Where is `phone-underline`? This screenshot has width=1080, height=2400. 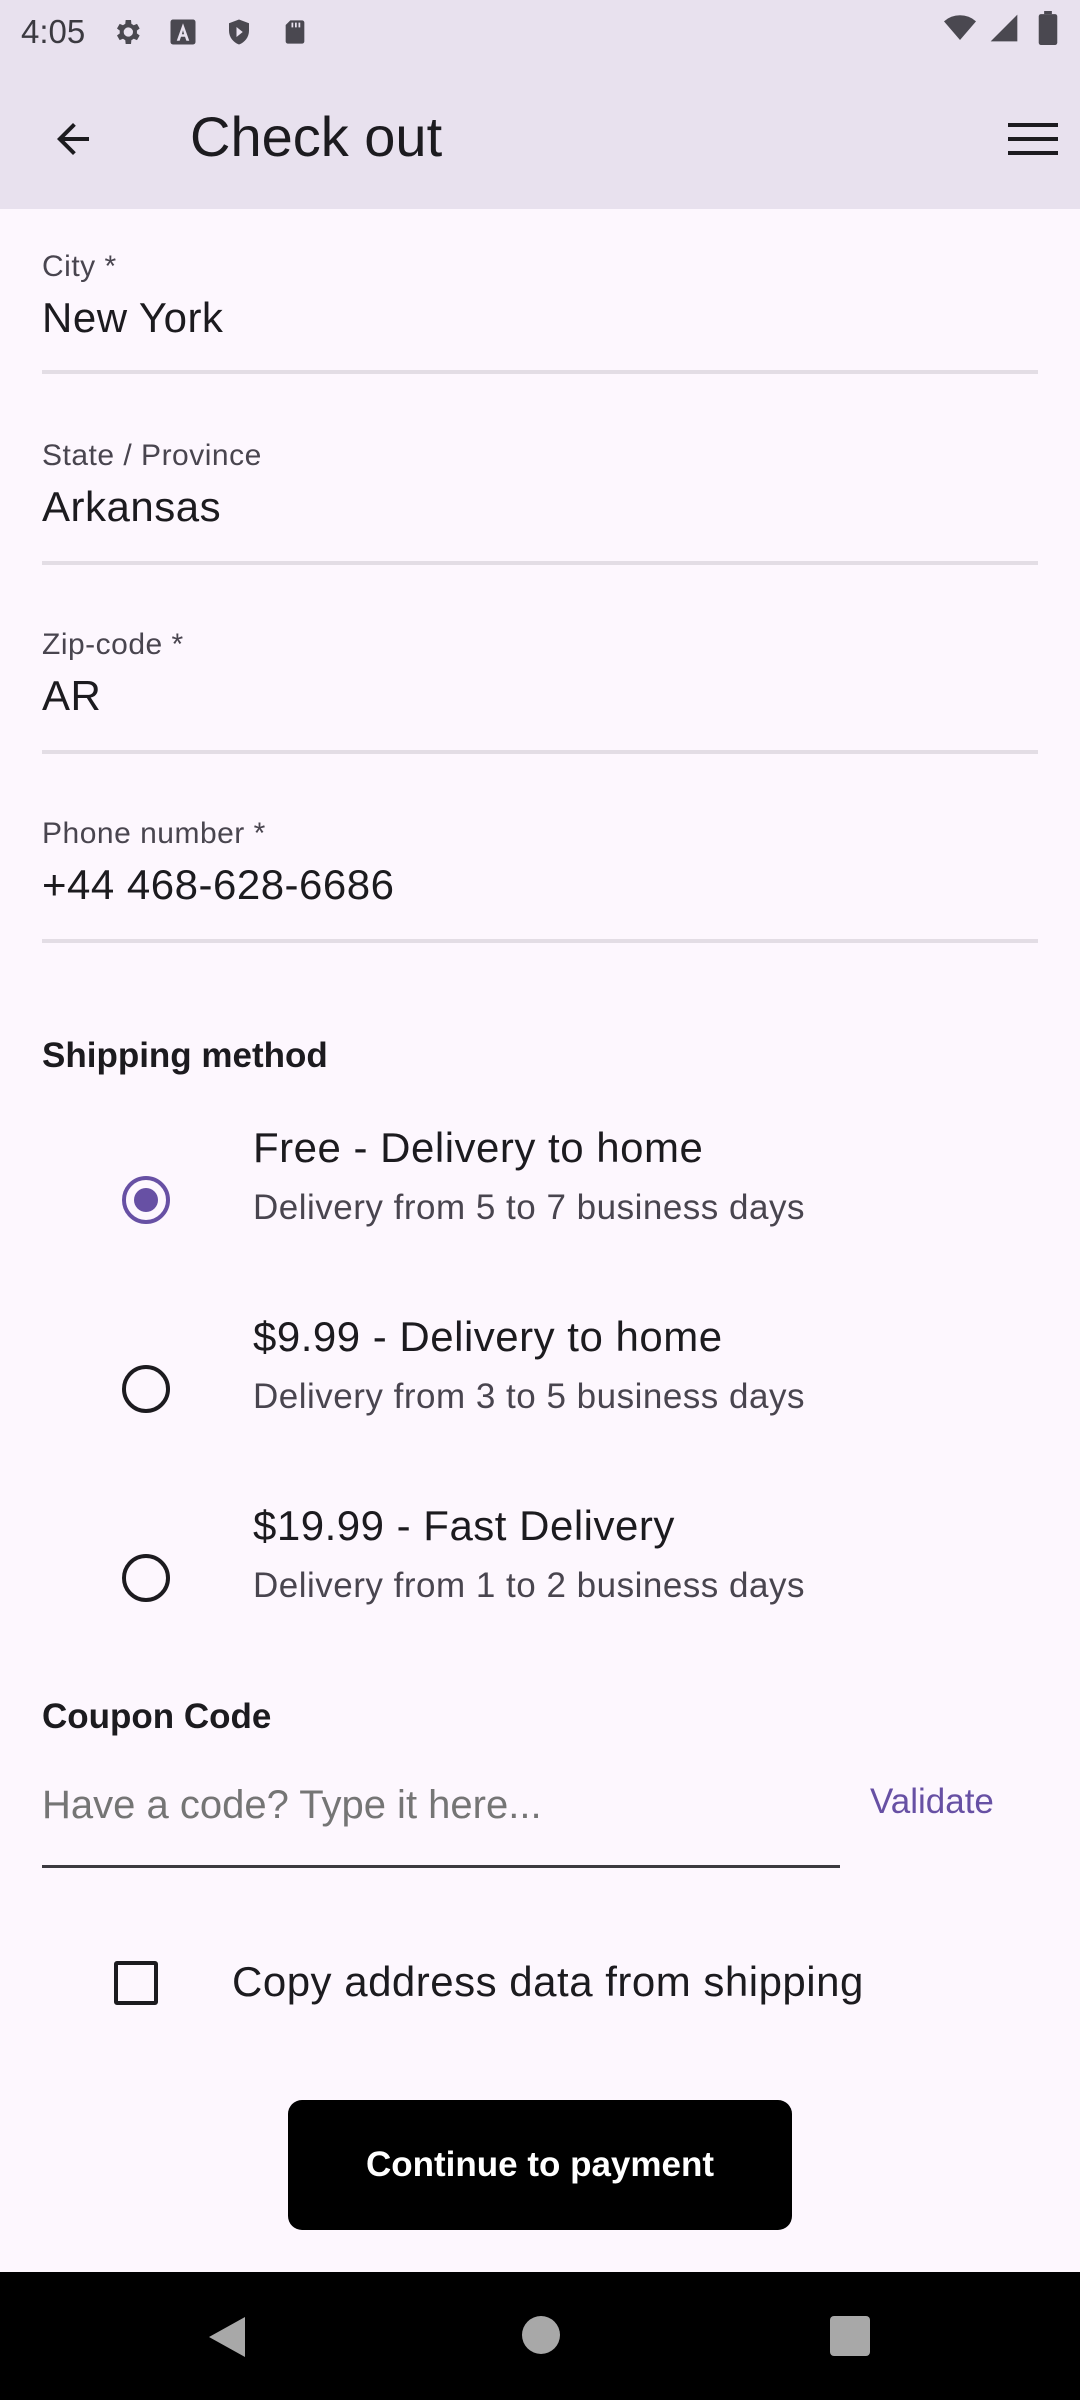 phone-underline is located at coordinates (540, 941).